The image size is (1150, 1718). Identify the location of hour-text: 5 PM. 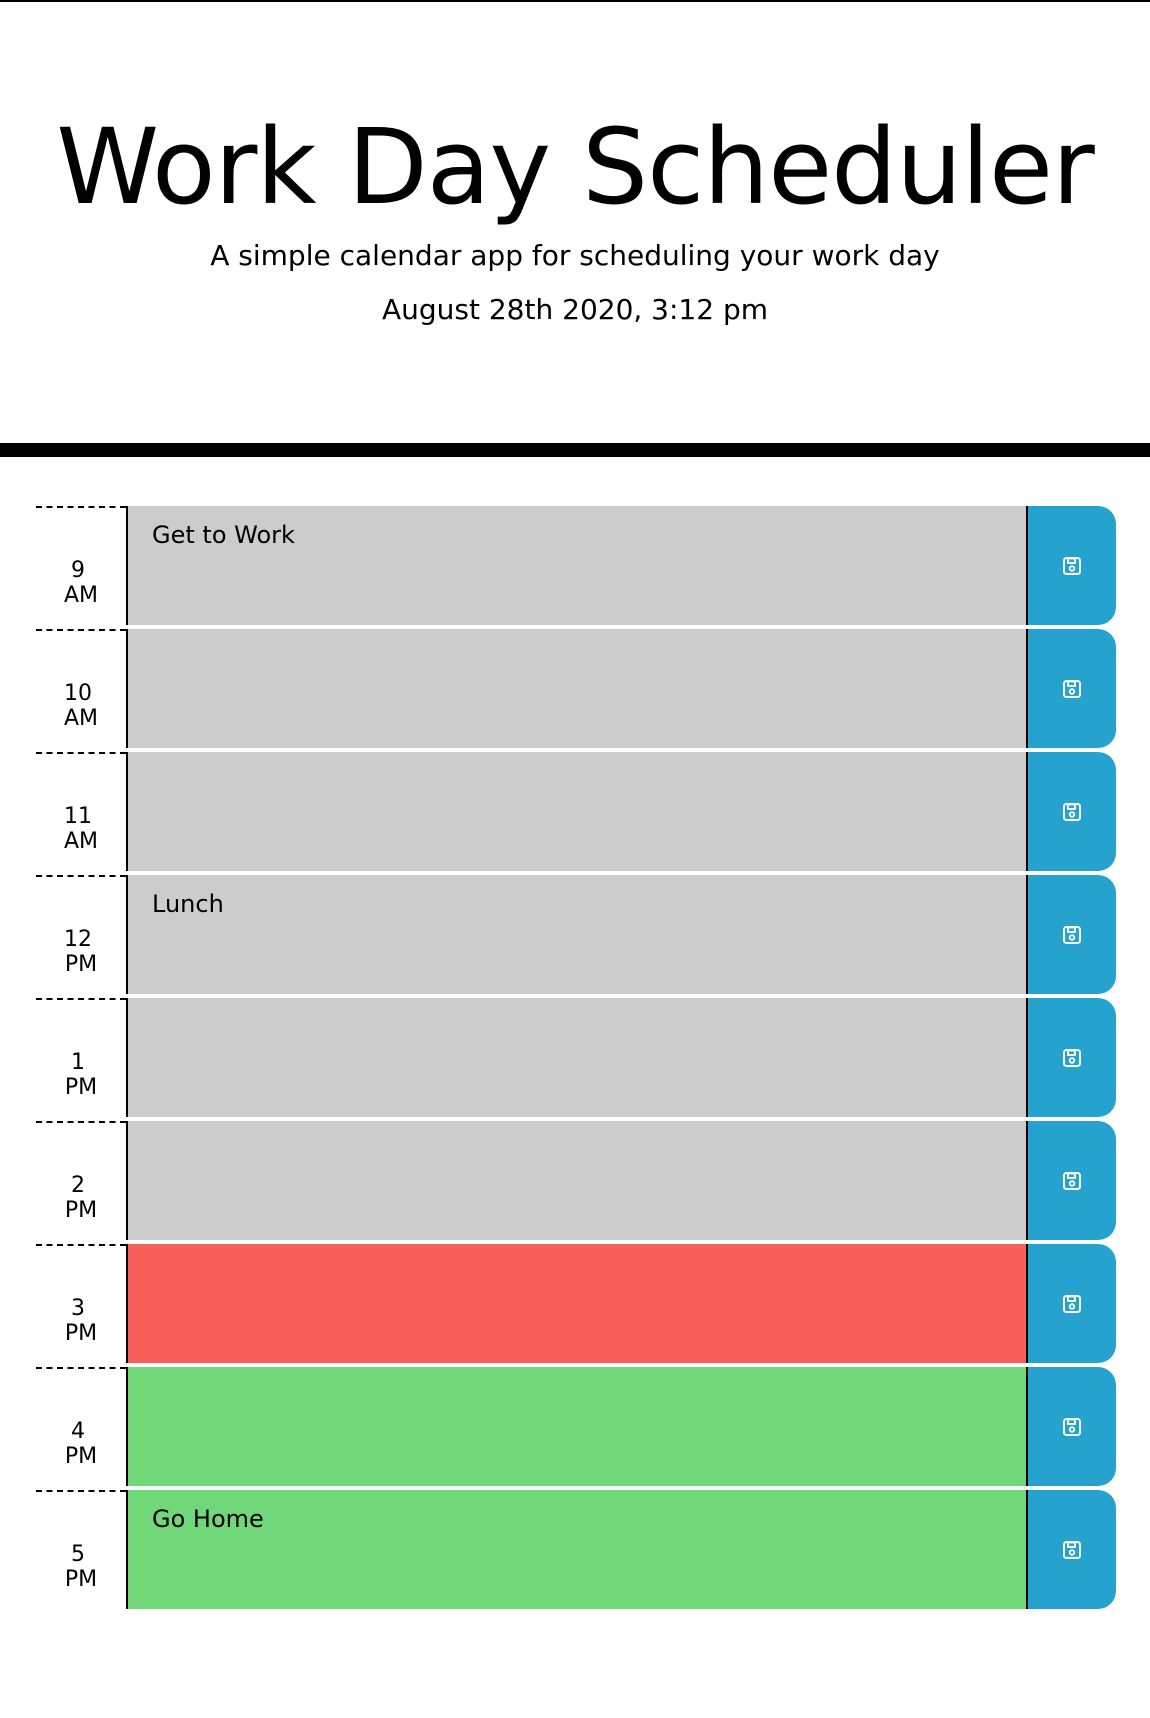
(81, 1567).